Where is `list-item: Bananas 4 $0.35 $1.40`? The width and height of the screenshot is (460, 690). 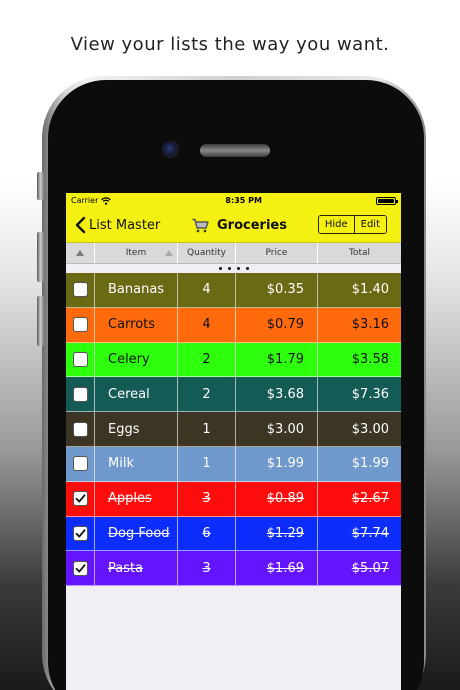 list-item: Bananas 4 $0.35 $1.40 is located at coordinates (233, 290).